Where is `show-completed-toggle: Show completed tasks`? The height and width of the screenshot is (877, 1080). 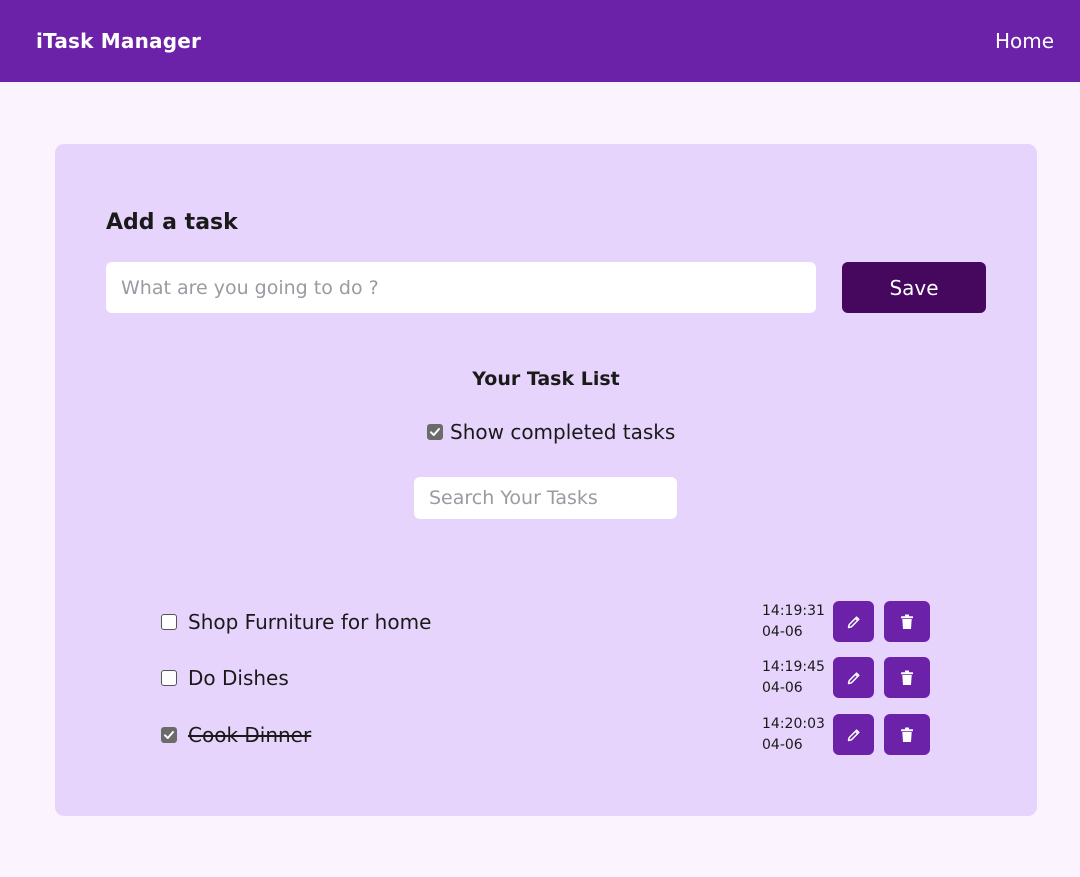
show-completed-toggle: Show completed tasks is located at coordinates (551, 432).